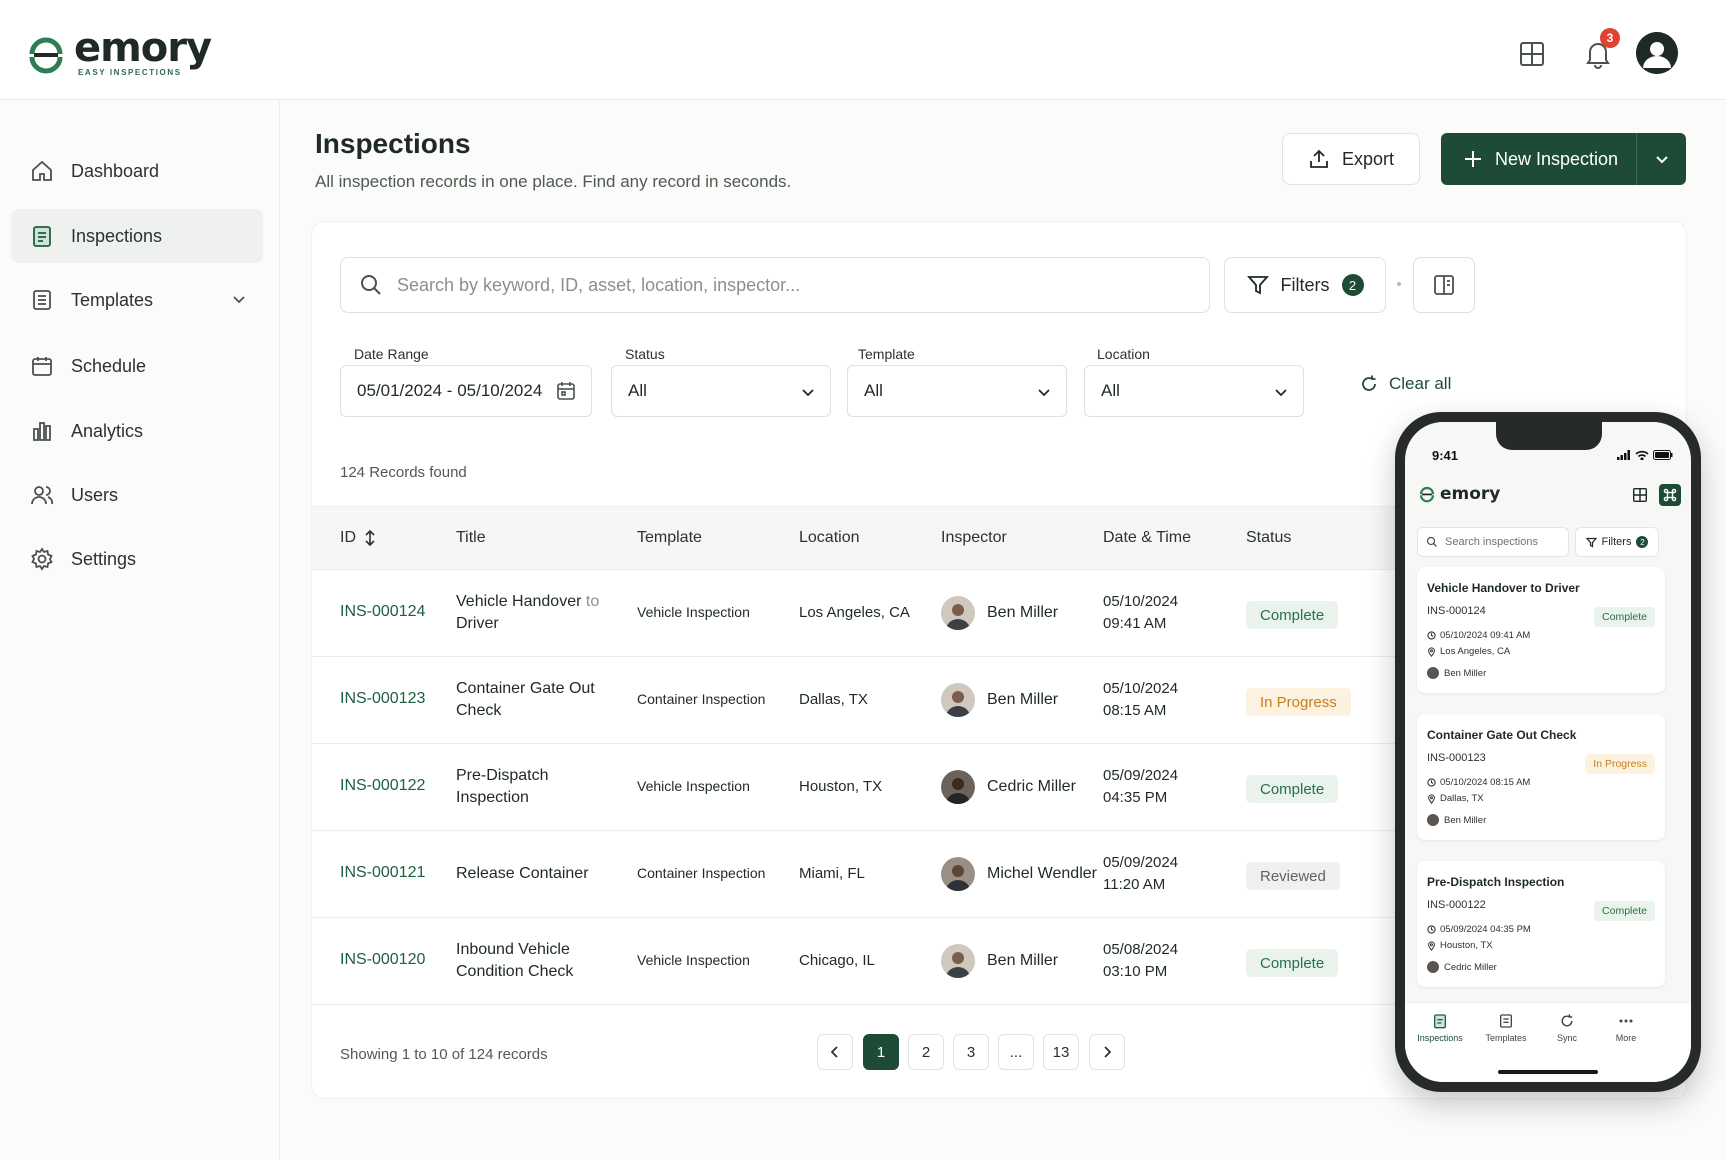  What do you see at coordinates (721, 391) in the screenshot?
I see `status-select: All` at bounding box center [721, 391].